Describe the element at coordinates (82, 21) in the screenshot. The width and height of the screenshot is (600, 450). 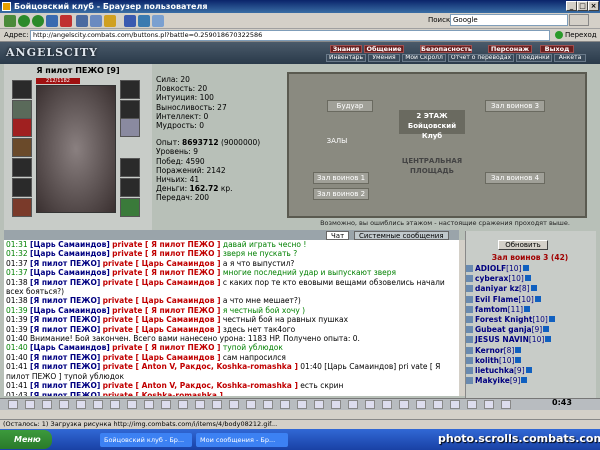
I see `print-icon` at that location.